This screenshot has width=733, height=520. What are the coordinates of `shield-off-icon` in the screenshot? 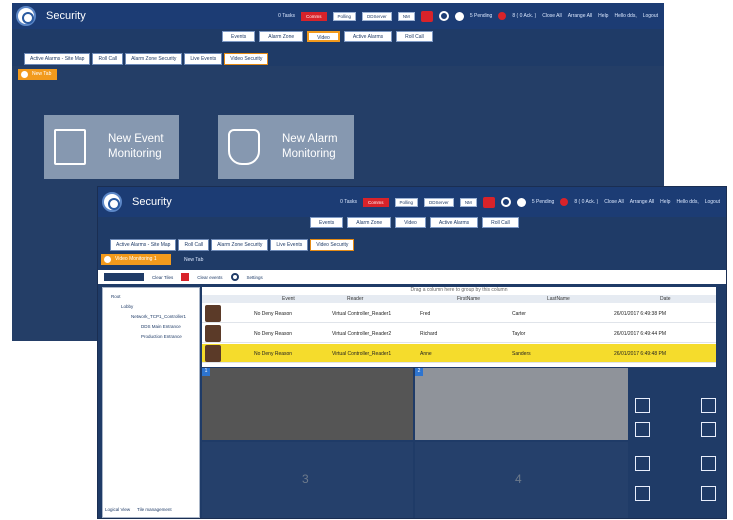 It's located at (642, 493).